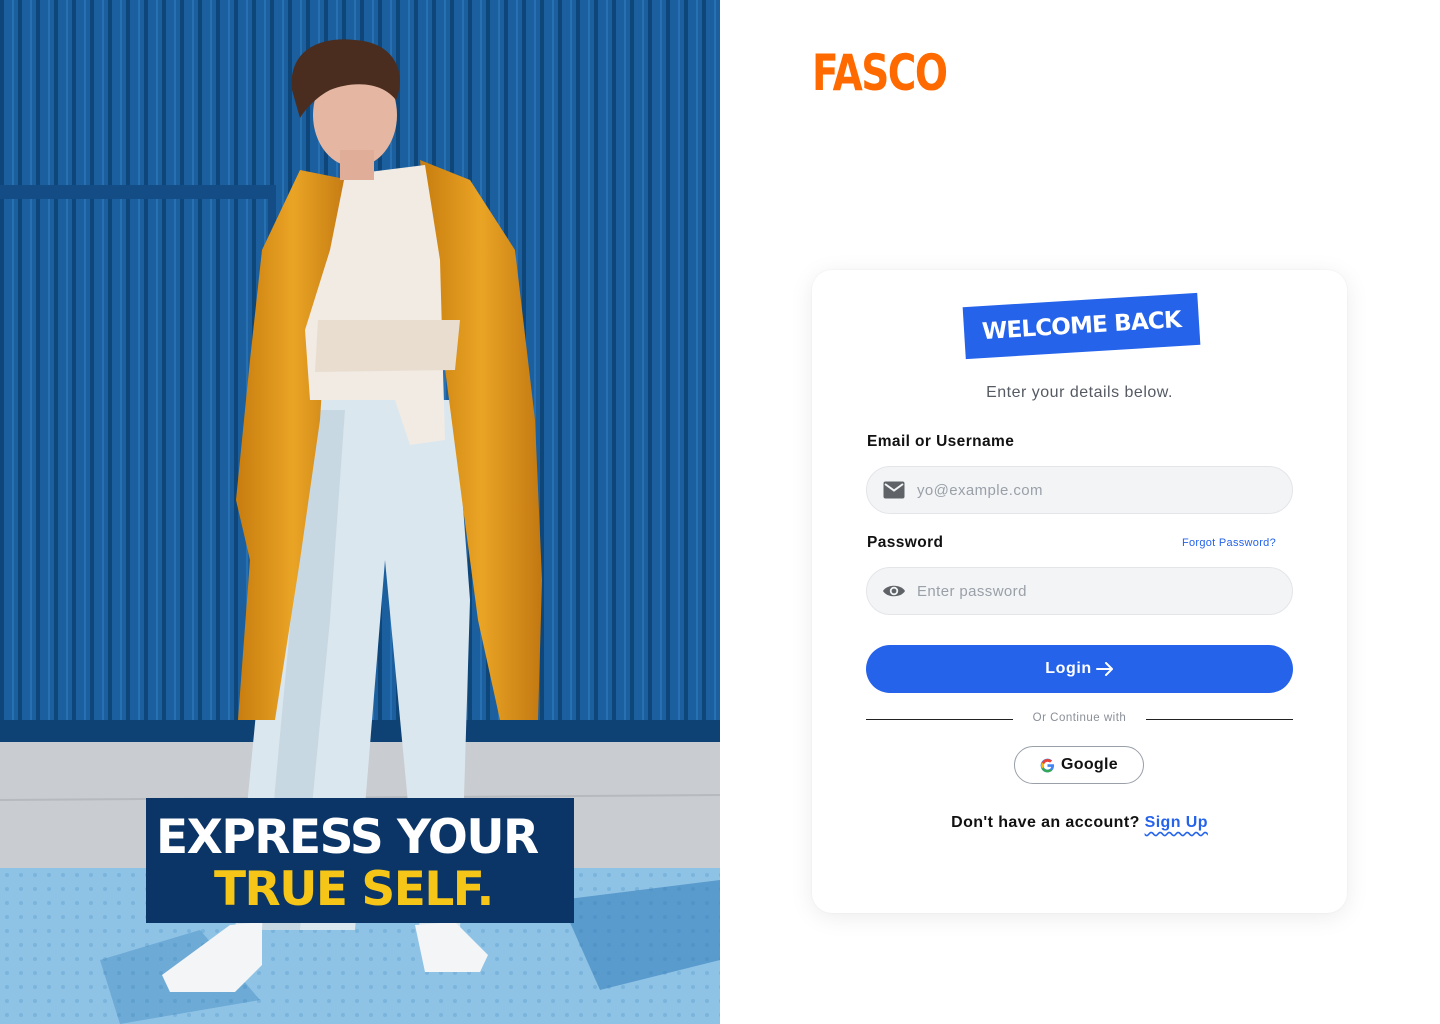  What do you see at coordinates (1176, 822) in the screenshot?
I see `signup-link: Sign Up` at bounding box center [1176, 822].